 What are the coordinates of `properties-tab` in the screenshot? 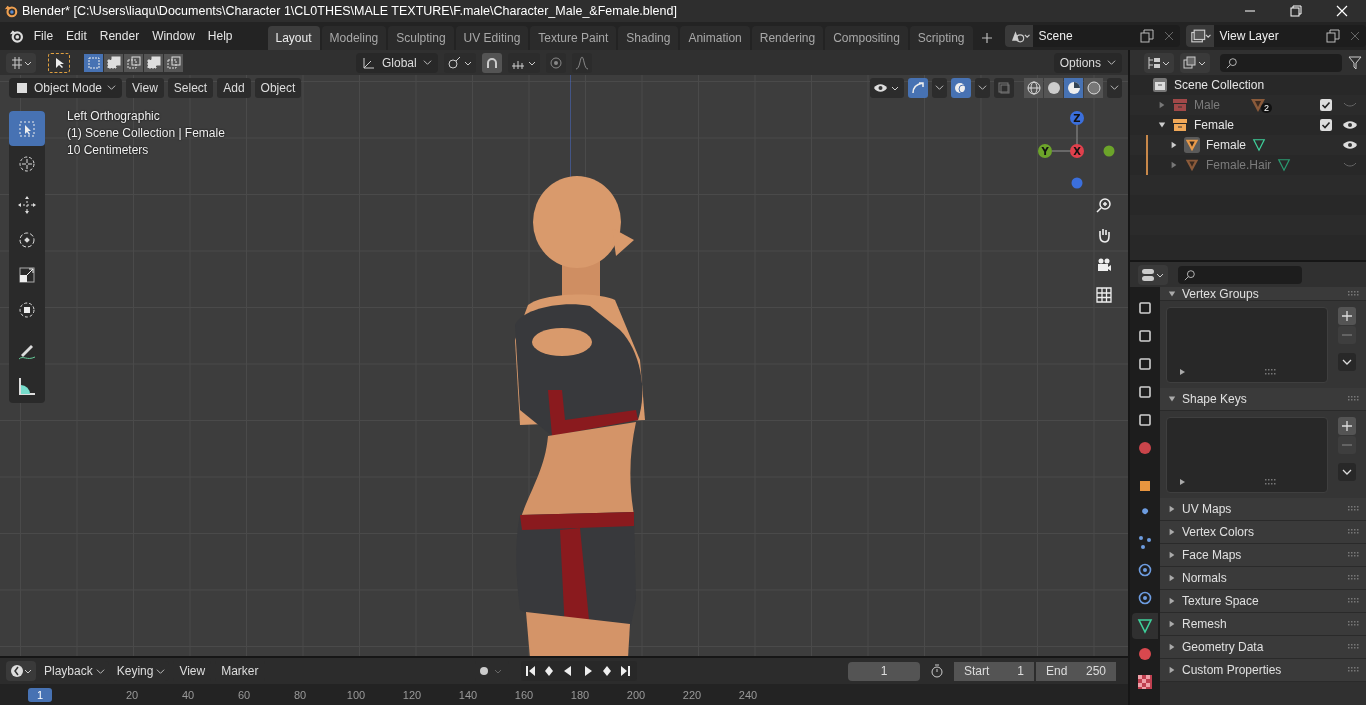 It's located at (1145, 626).